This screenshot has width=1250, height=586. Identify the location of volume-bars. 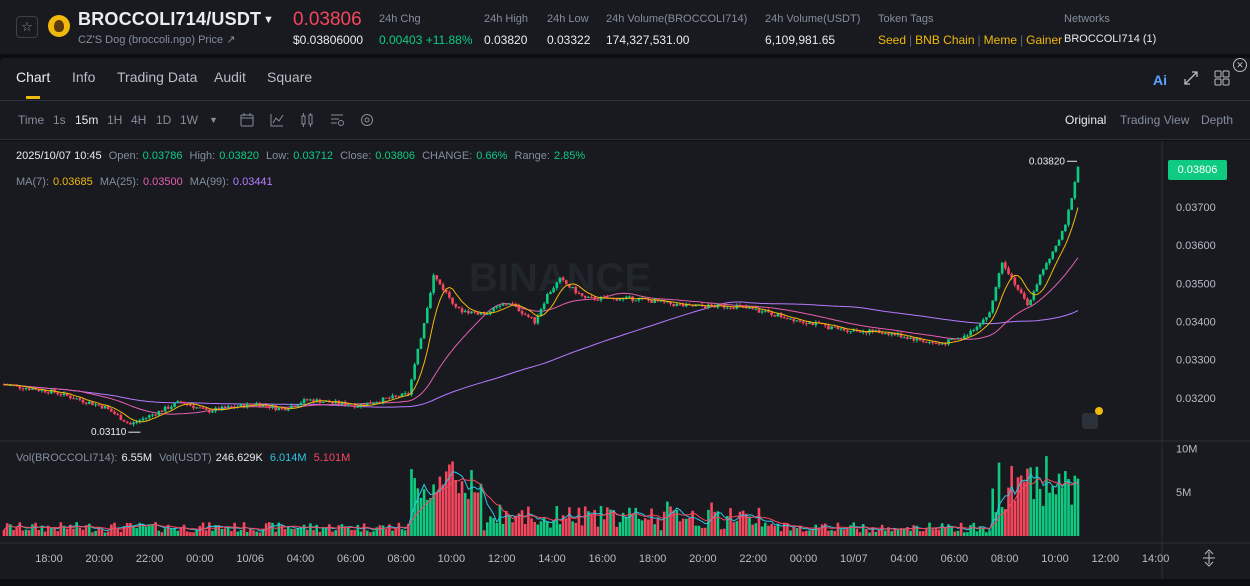
(541, 496).